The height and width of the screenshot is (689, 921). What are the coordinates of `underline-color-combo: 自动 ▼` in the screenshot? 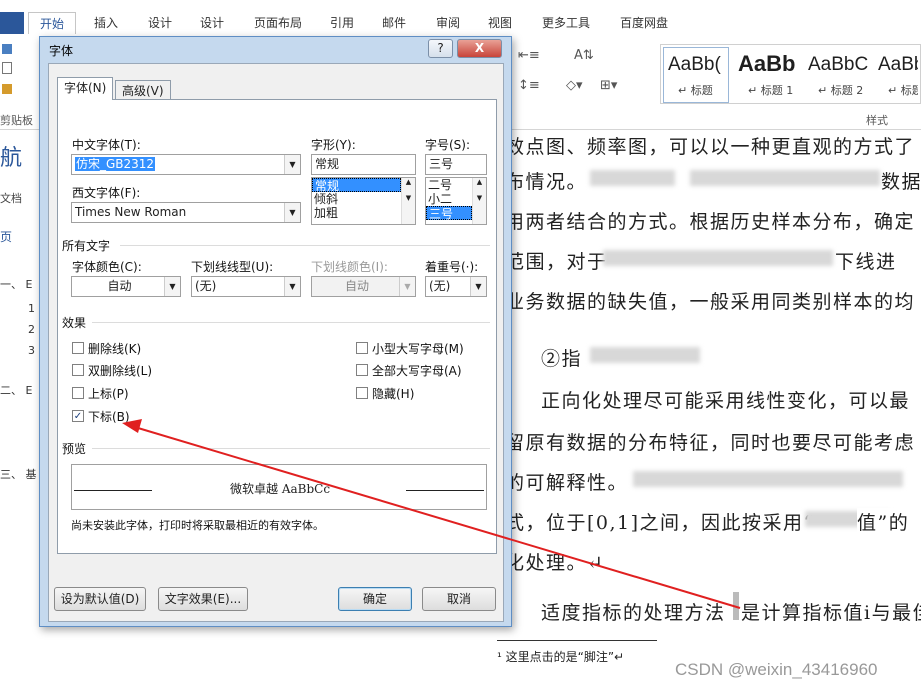 It's located at (363, 286).